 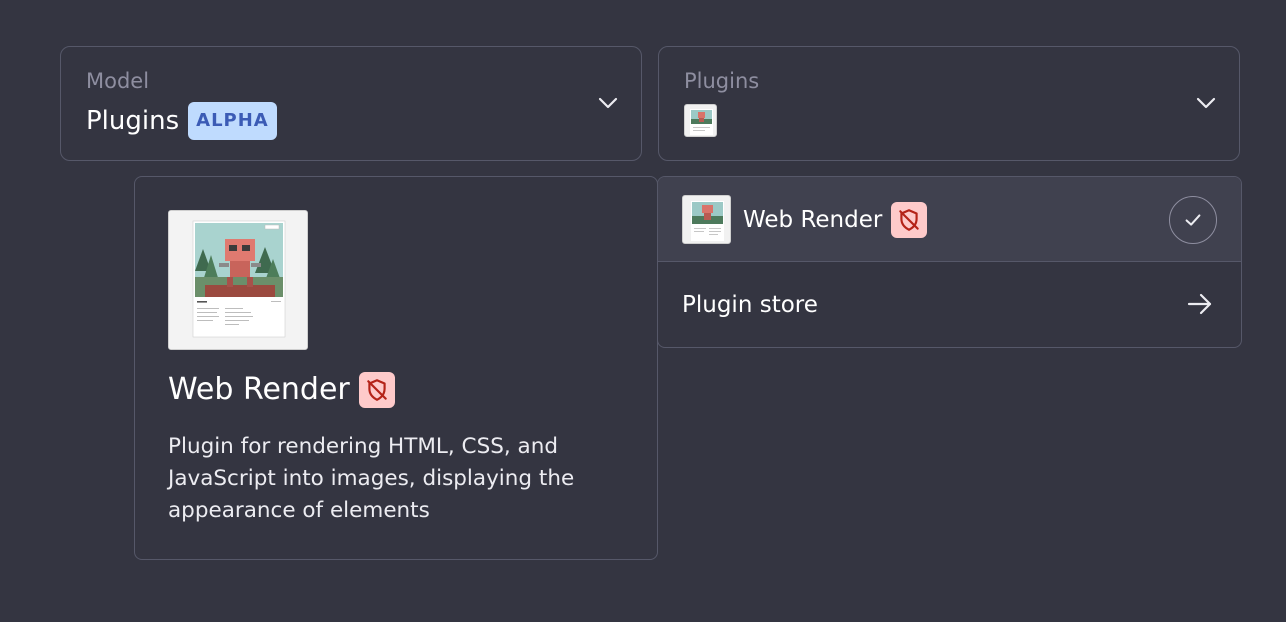 I want to click on selected-checkmark, so click(x=1193, y=220).